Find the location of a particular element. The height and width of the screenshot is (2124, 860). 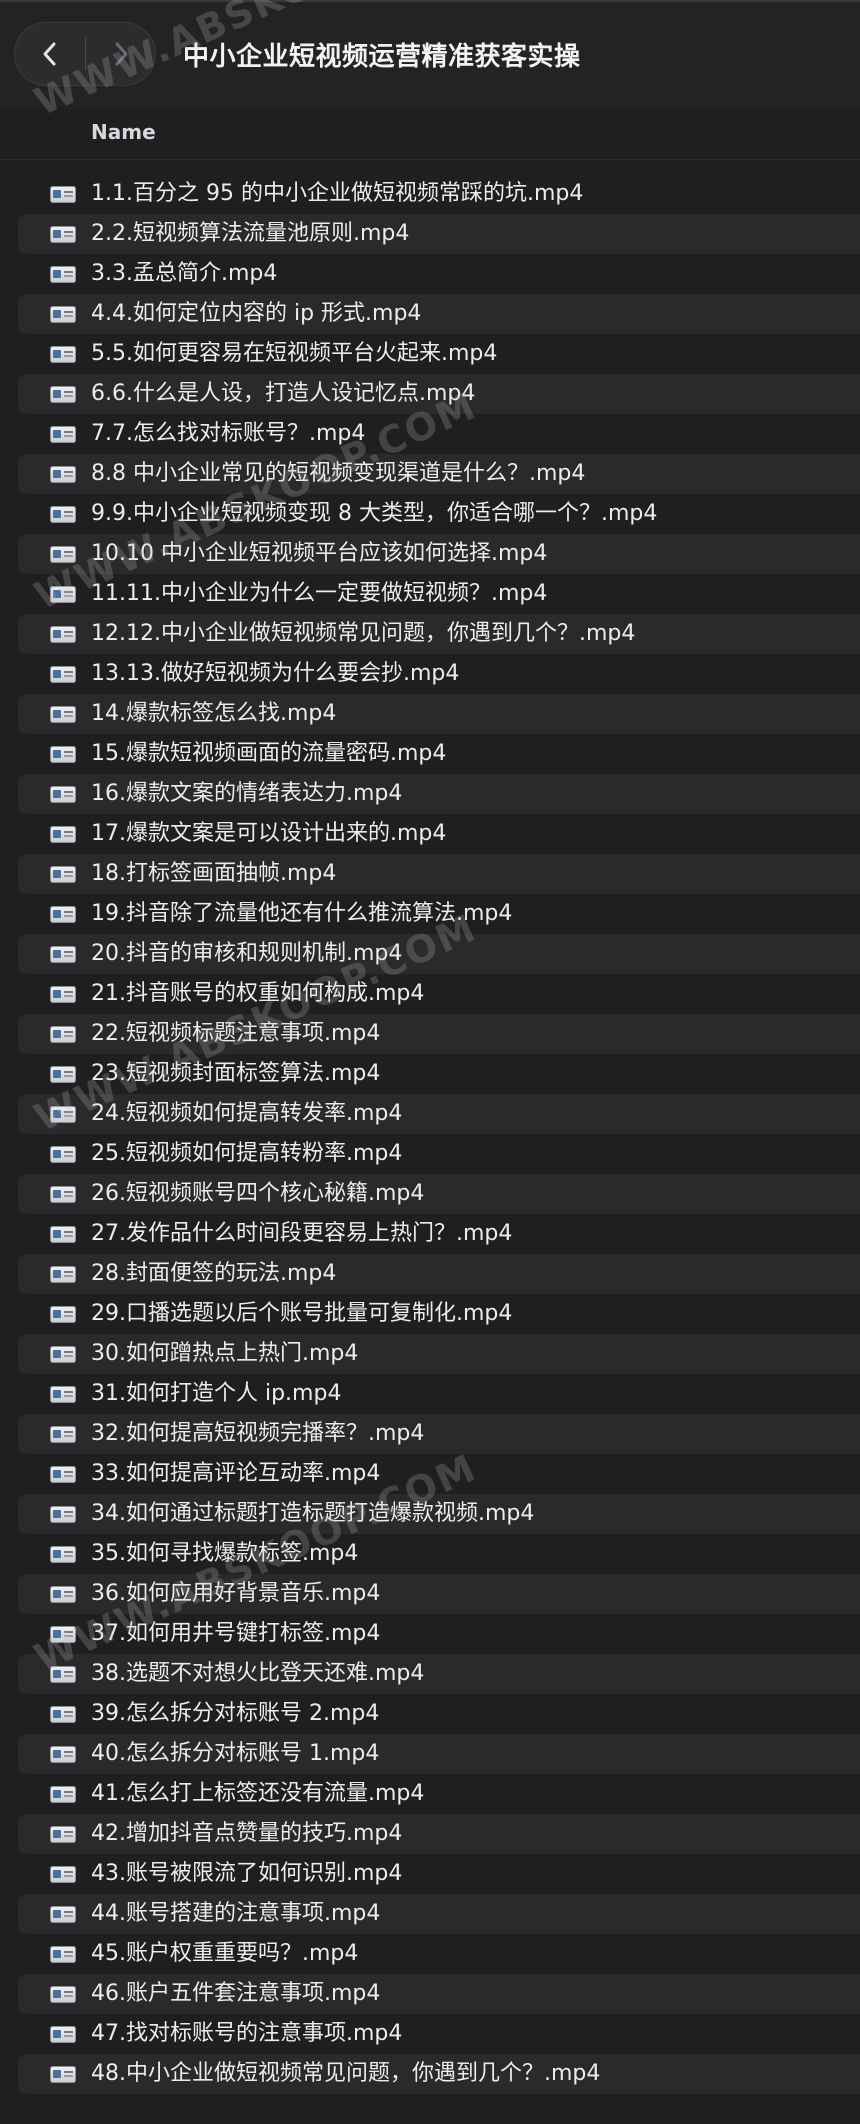

file-row: 36.如何应用好背景音乐.mp4 is located at coordinates (430, 1594).